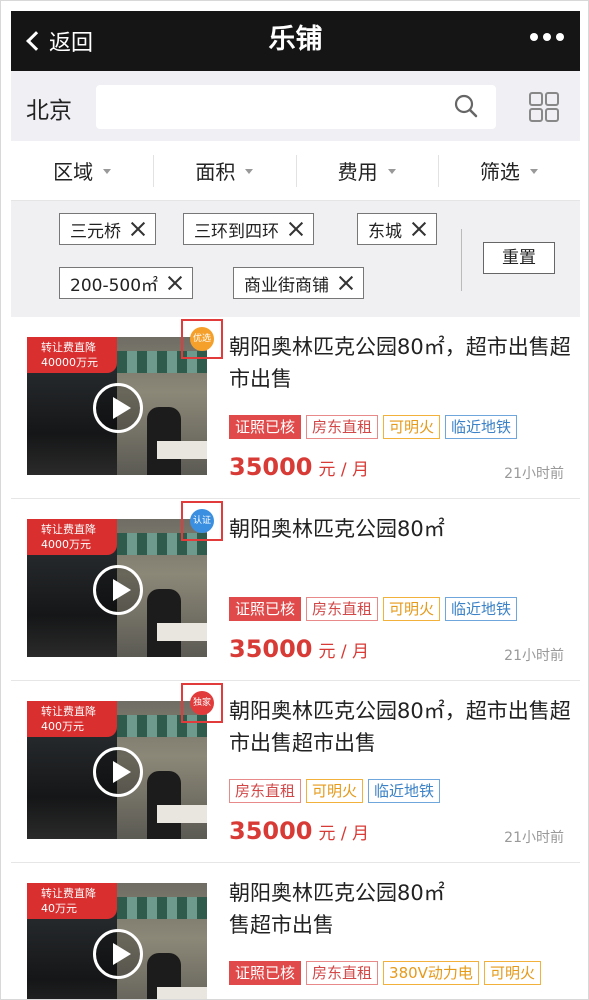 This screenshot has width=589, height=1000. What do you see at coordinates (337, 529) in the screenshot?
I see `listing-title: 朝阳奥林匹克公园80㎡` at bounding box center [337, 529].